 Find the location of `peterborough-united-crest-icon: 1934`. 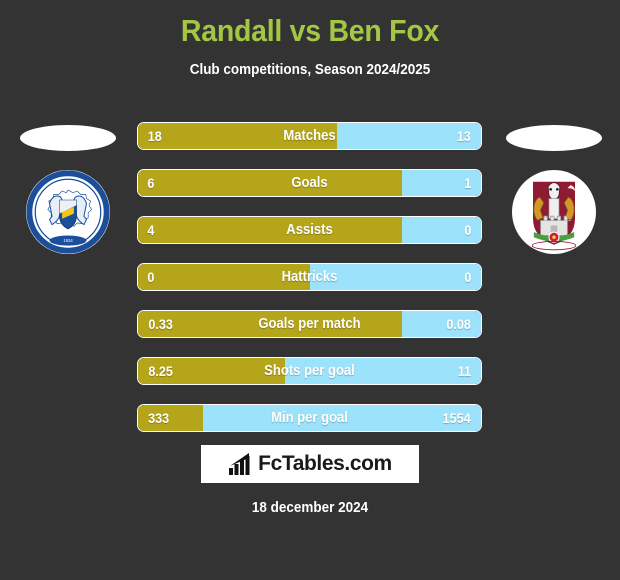

peterborough-united-crest-icon: 1934 is located at coordinates (68, 212).